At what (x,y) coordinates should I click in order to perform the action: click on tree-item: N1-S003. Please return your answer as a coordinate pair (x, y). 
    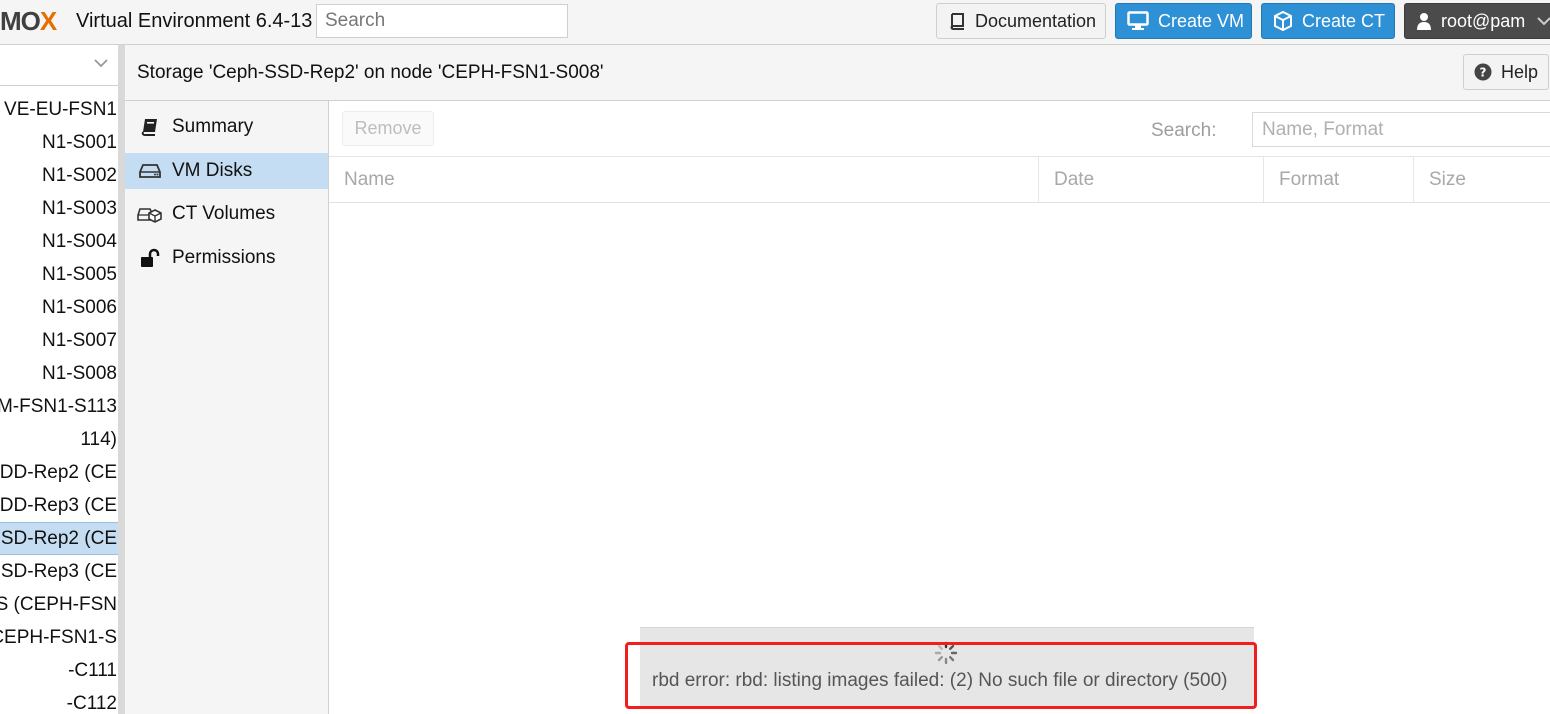
    Looking at the image, I should click on (59, 208).